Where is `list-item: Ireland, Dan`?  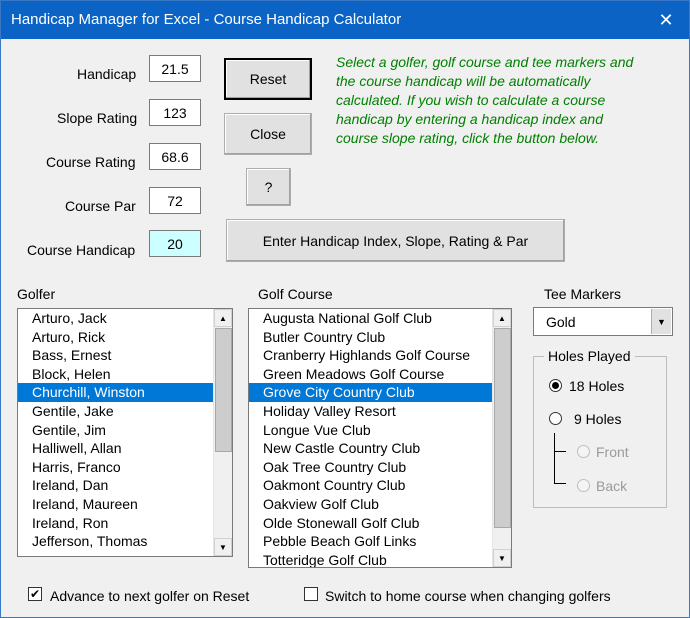
list-item: Ireland, Dan is located at coordinates (115, 485).